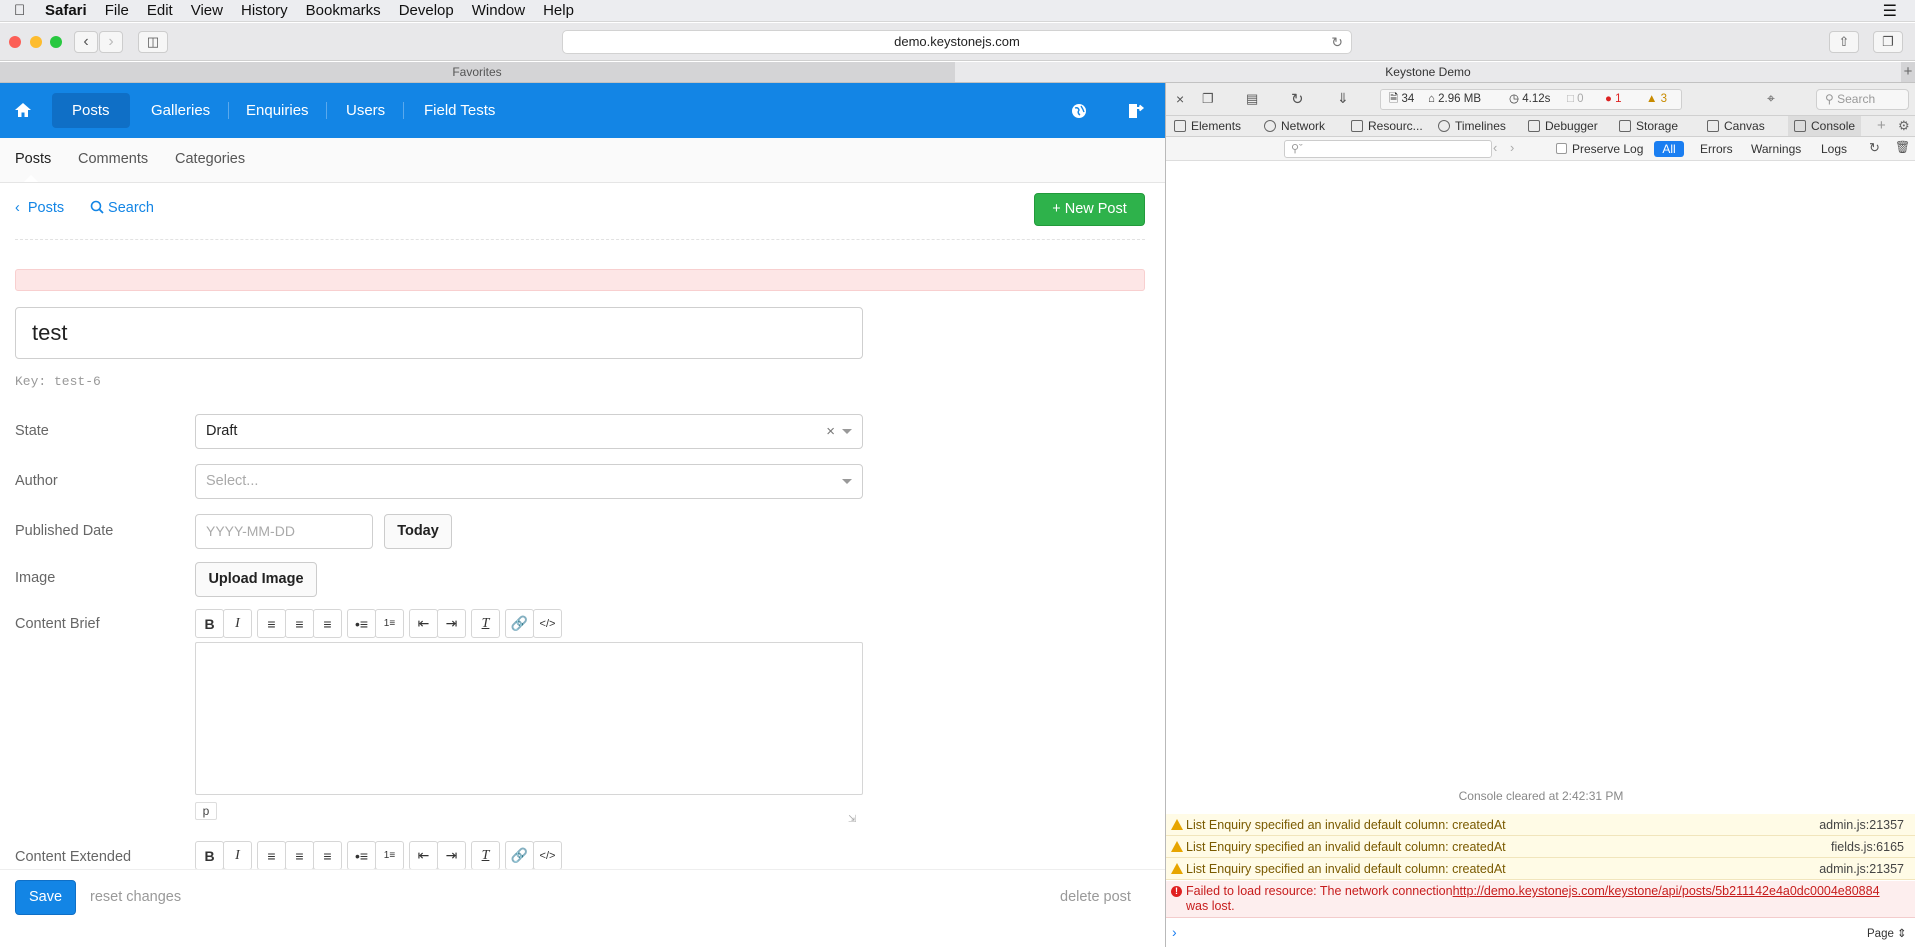 The height and width of the screenshot is (947, 1915). I want to click on numbered-list-icon: 1≡, so click(389, 623).